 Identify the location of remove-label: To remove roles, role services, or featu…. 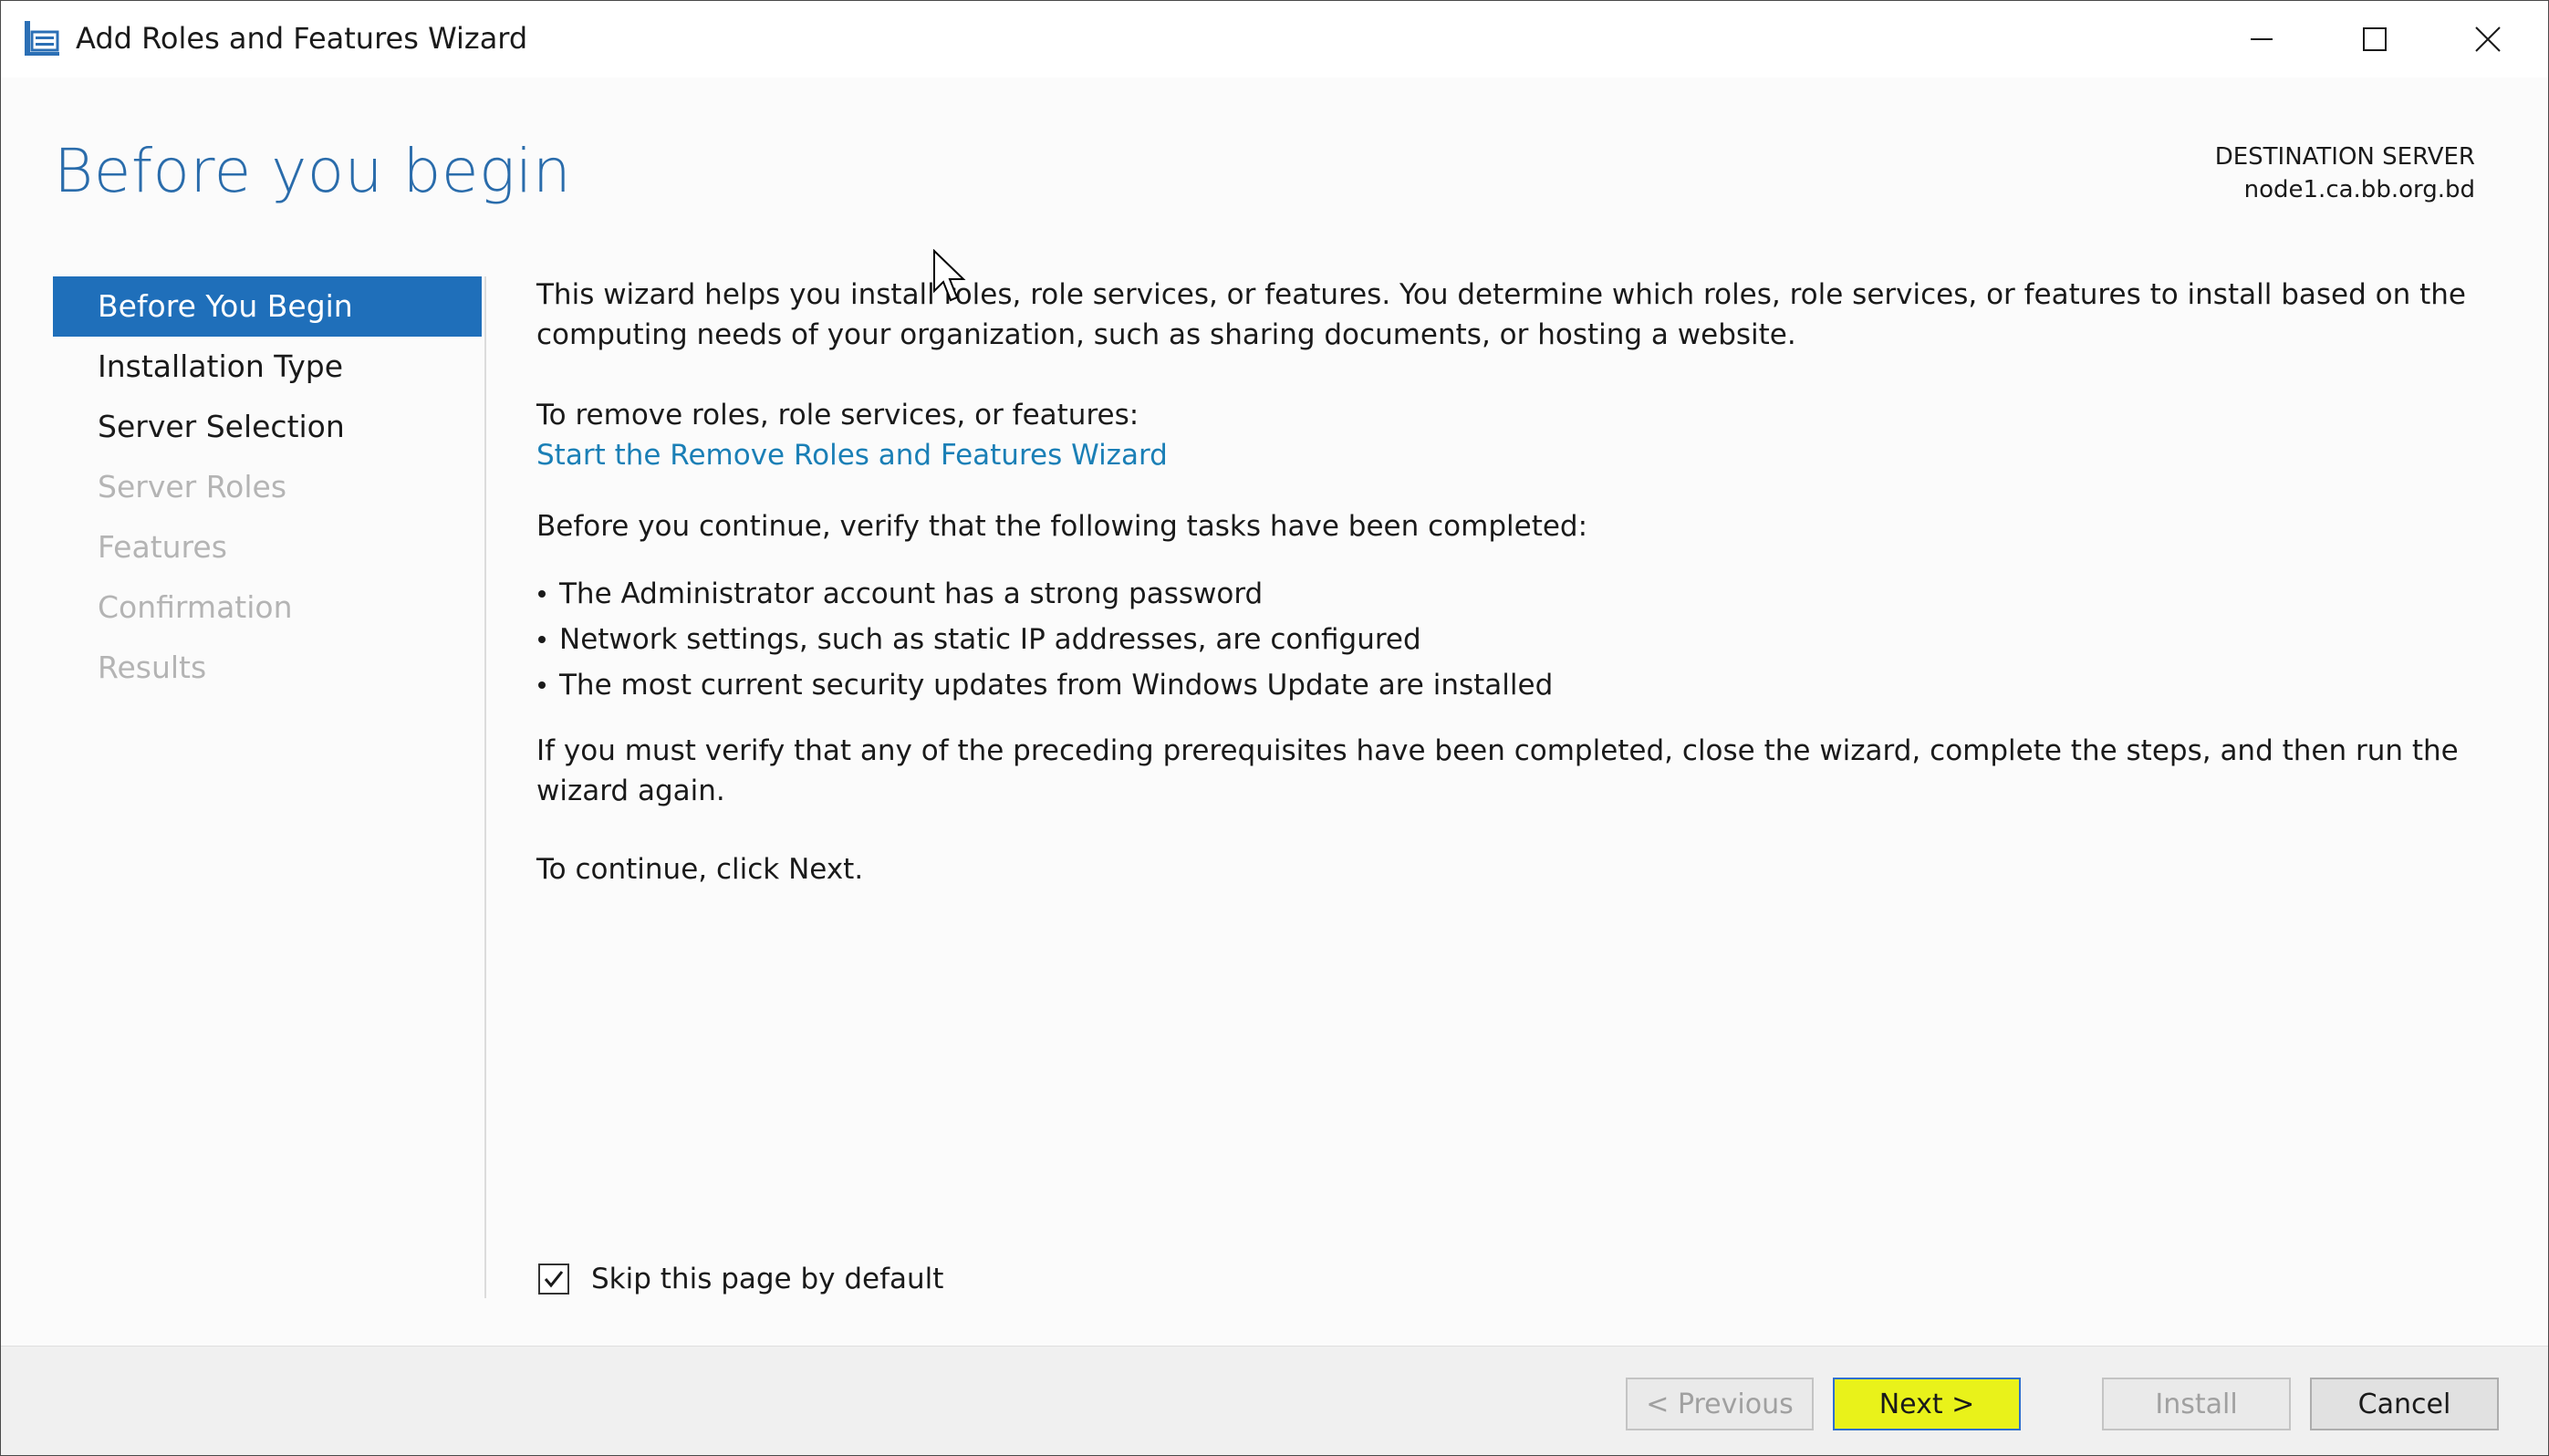
(838, 415).